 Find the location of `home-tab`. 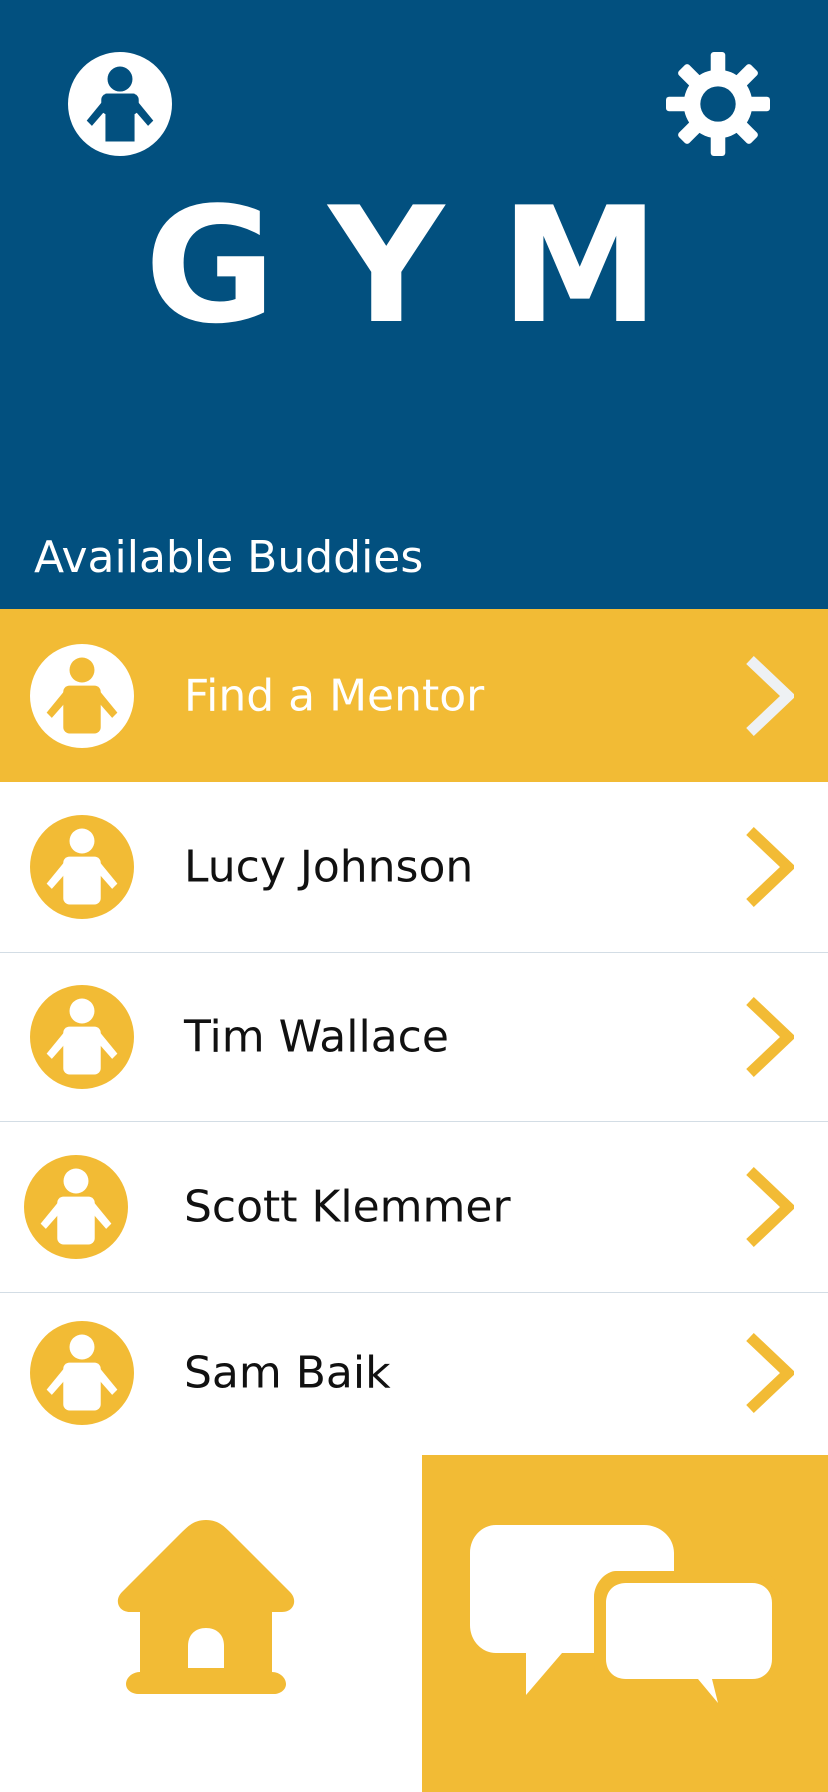

home-tab is located at coordinates (211, 1623).